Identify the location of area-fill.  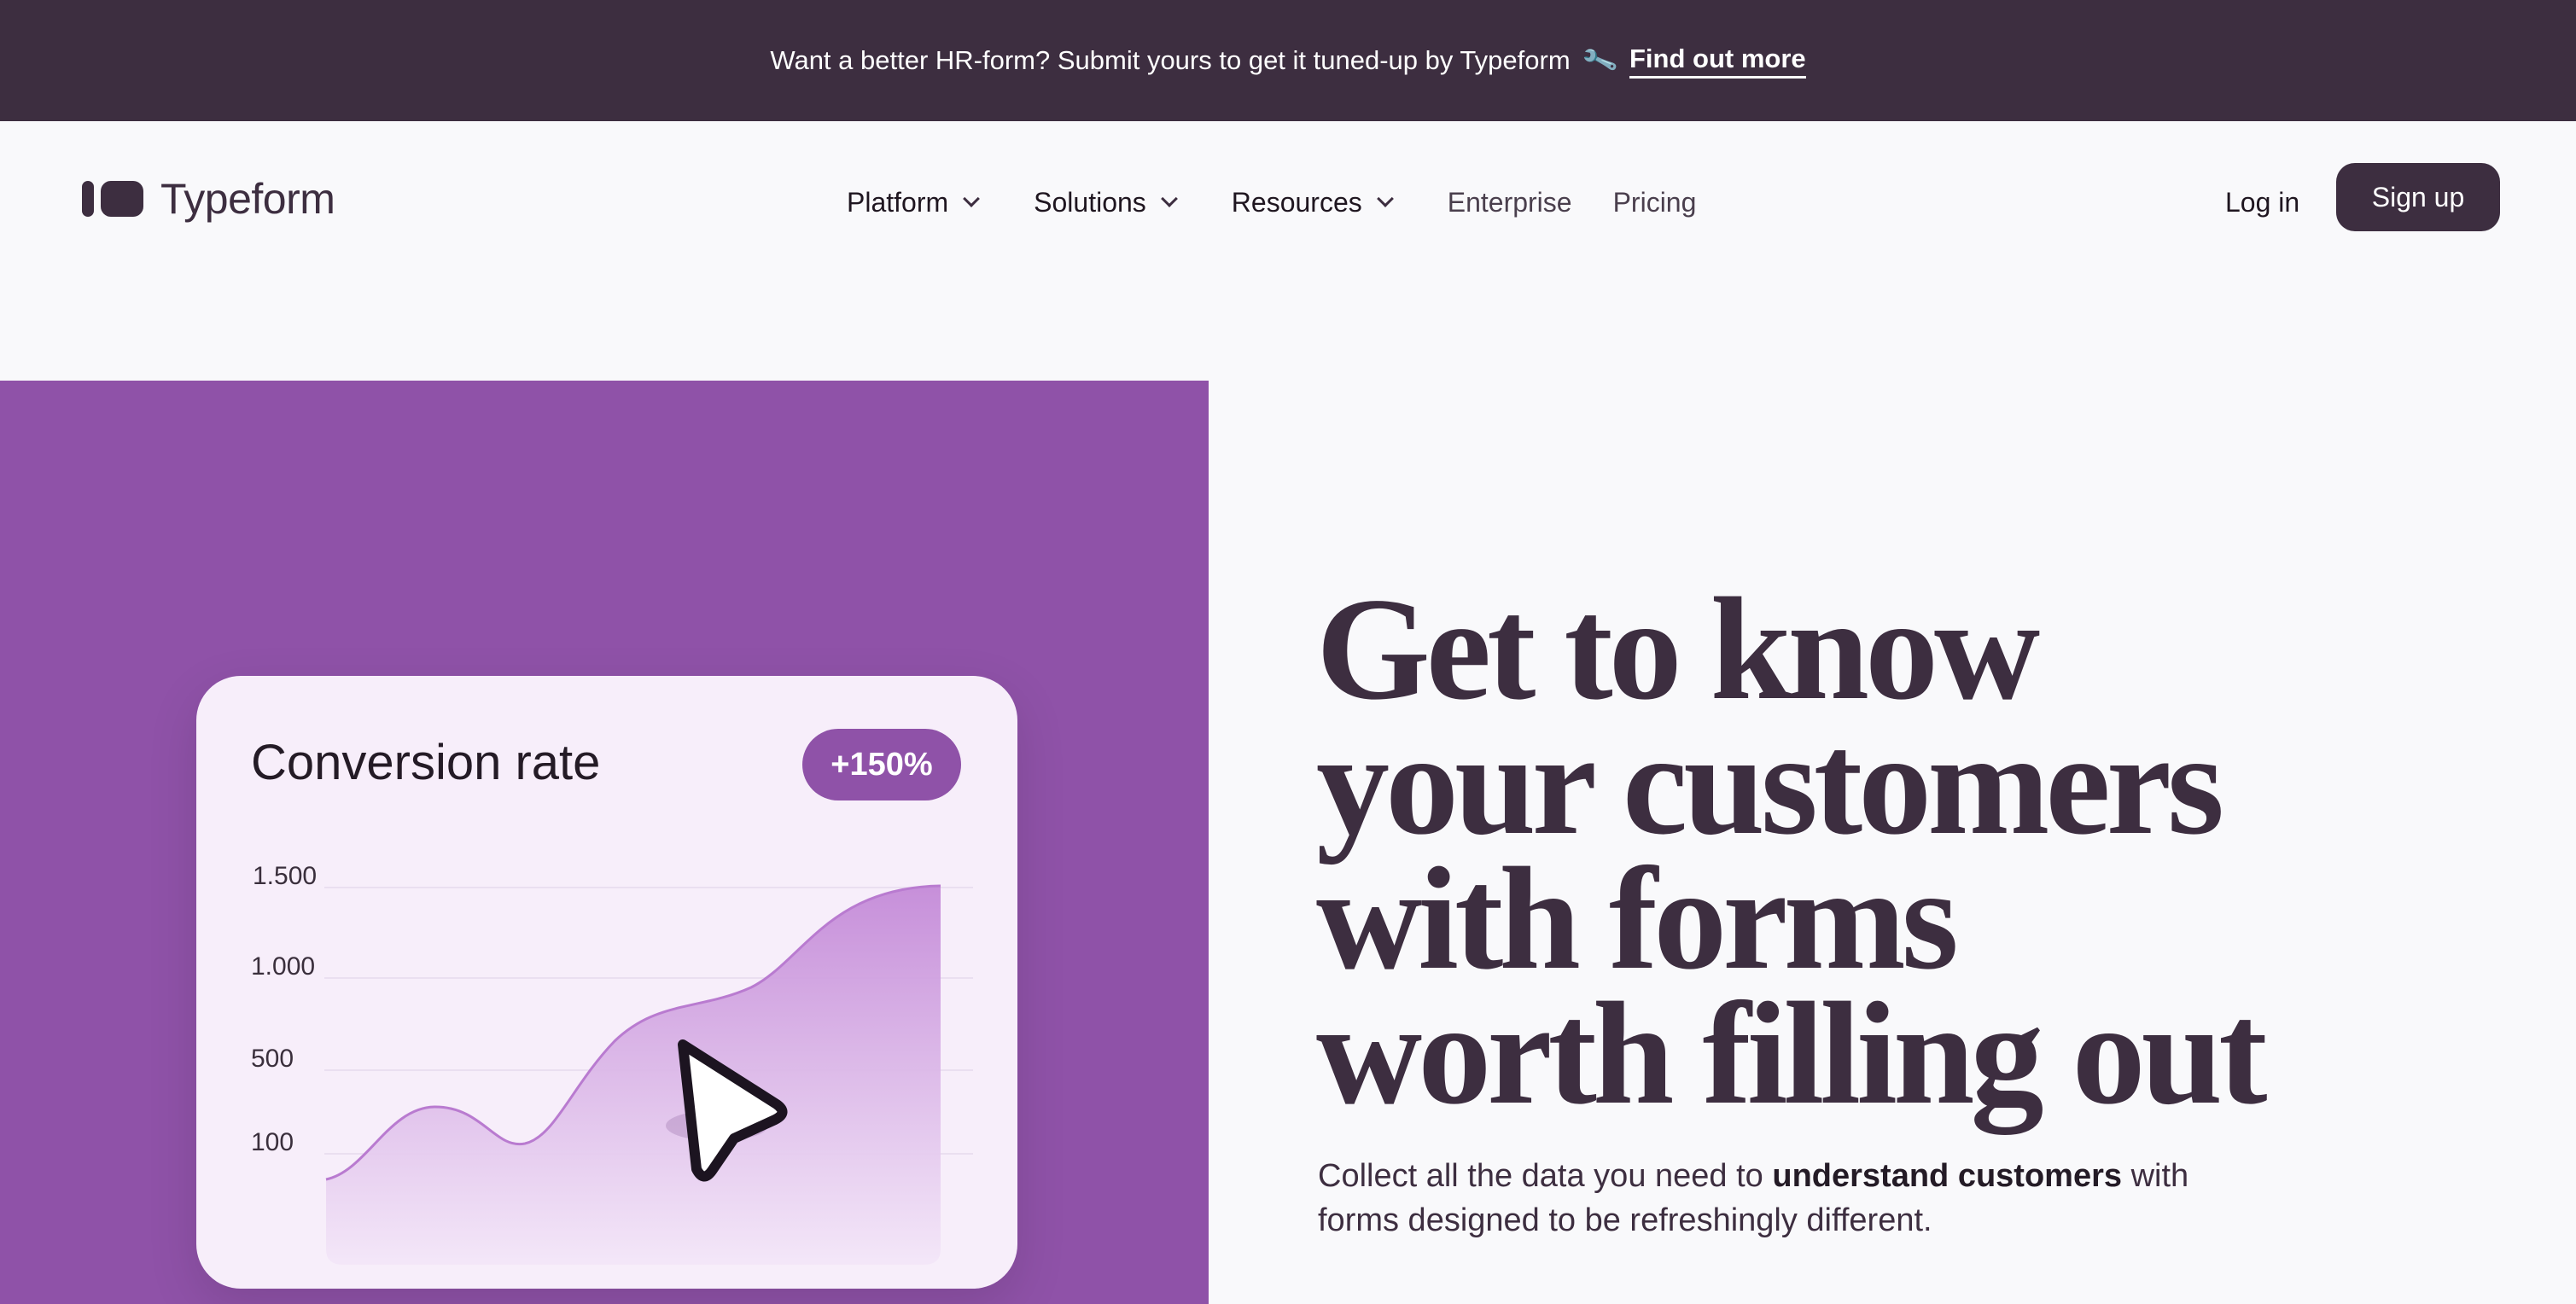
(633, 1075).